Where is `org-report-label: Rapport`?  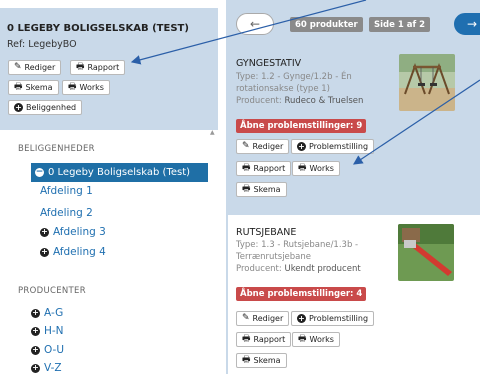 org-report-label: Rapport is located at coordinates (103, 67).